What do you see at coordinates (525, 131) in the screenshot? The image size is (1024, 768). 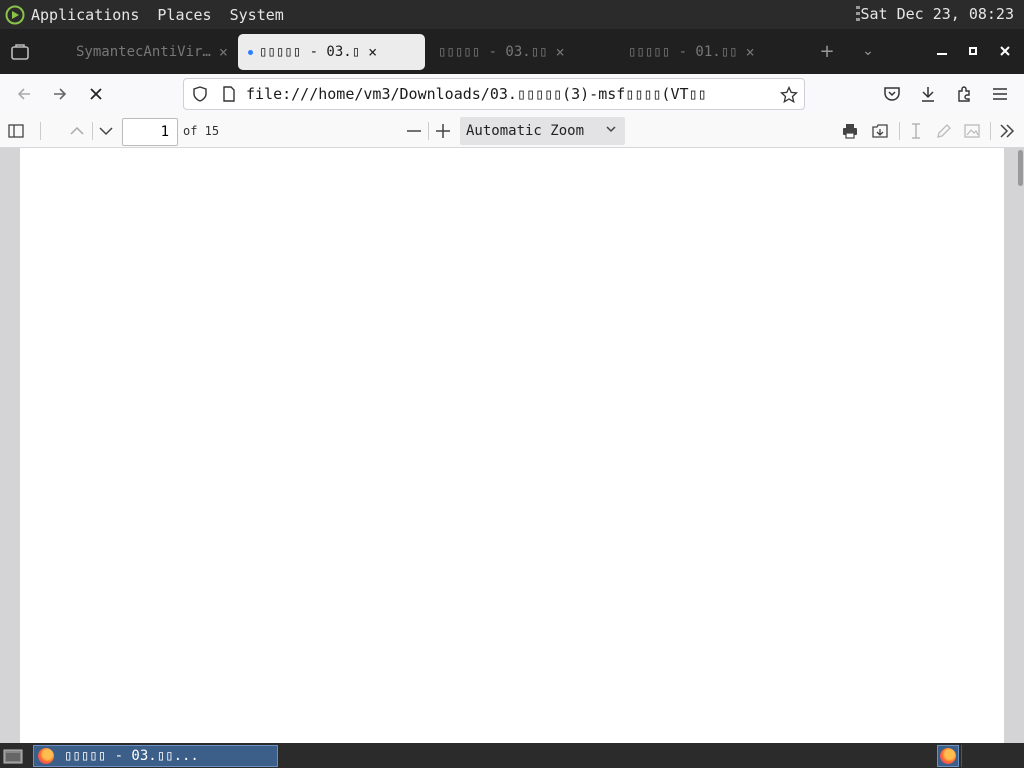 I see `zoom-value: Automatic Zoom` at bounding box center [525, 131].